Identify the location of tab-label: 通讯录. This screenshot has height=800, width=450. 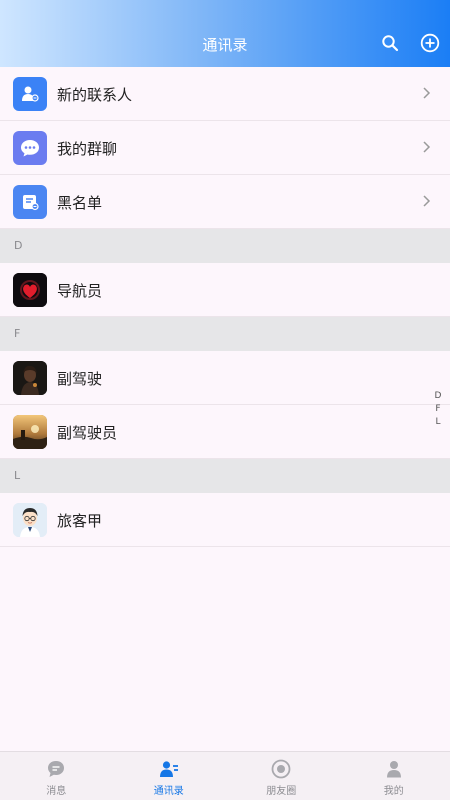
(168, 791).